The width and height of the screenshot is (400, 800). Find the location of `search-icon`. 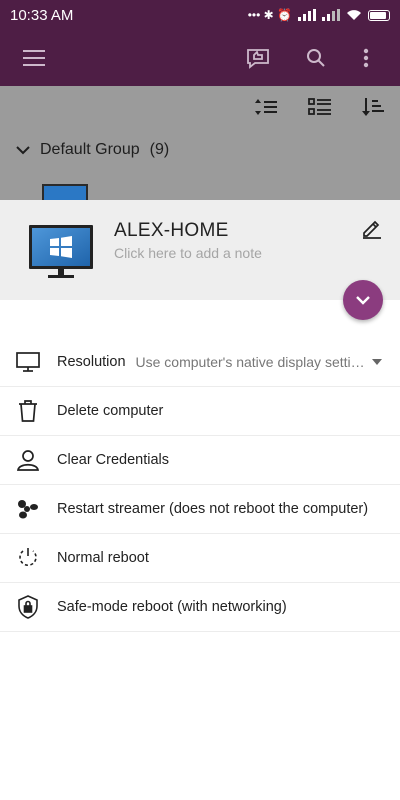

search-icon is located at coordinates (316, 58).